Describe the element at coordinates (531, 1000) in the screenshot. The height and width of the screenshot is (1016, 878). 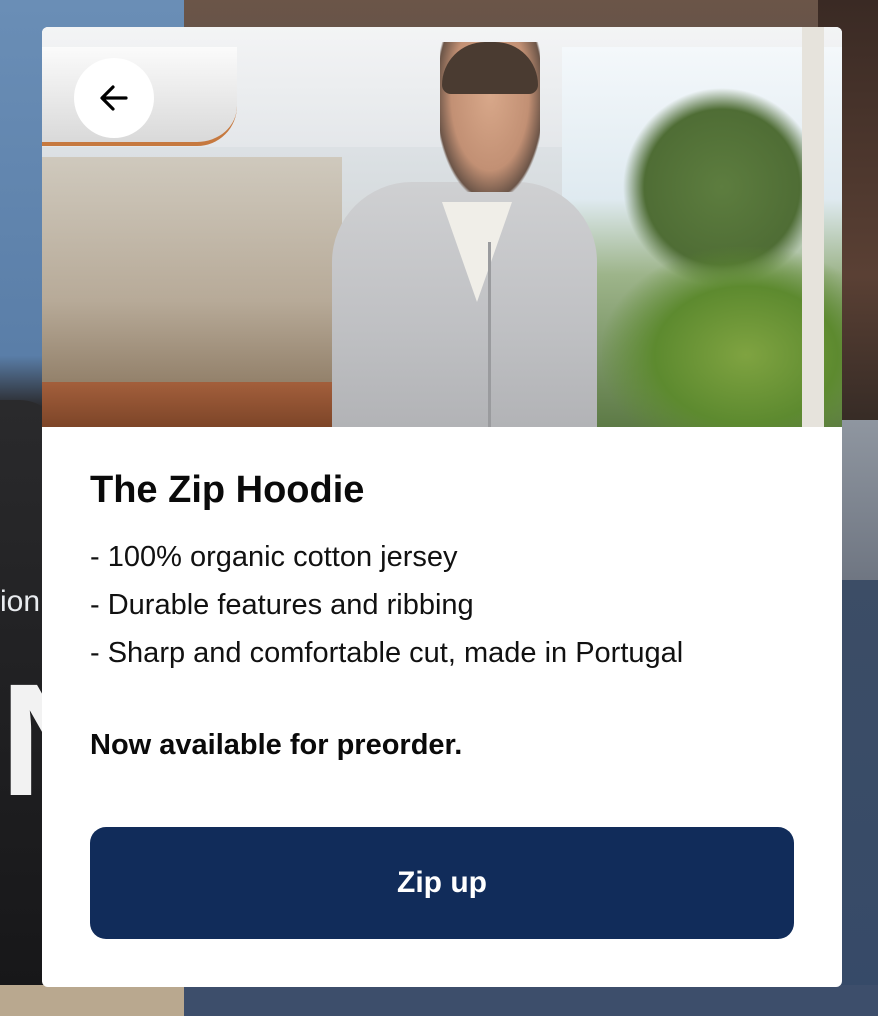
I see `background-denim` at that location.